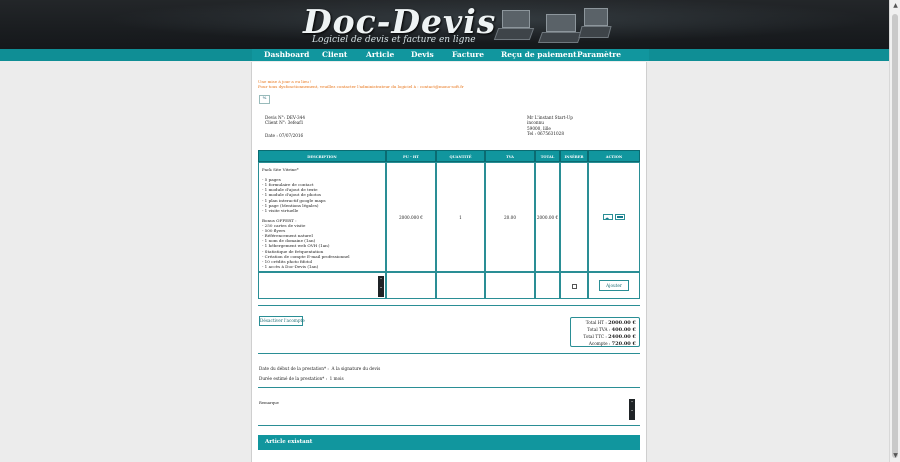  I want to click on nav-dashboard: Dashboard, so click(286, 55).